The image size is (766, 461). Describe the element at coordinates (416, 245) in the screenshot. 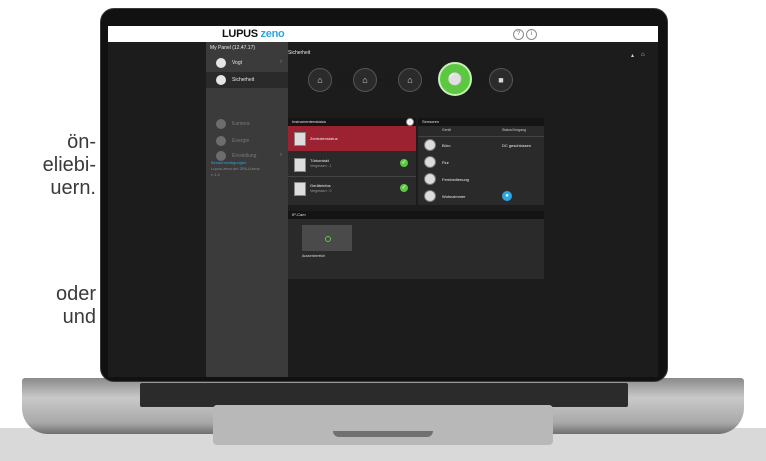

I see `ipcam-card: IP-Cam Aussenbereich` at that location.